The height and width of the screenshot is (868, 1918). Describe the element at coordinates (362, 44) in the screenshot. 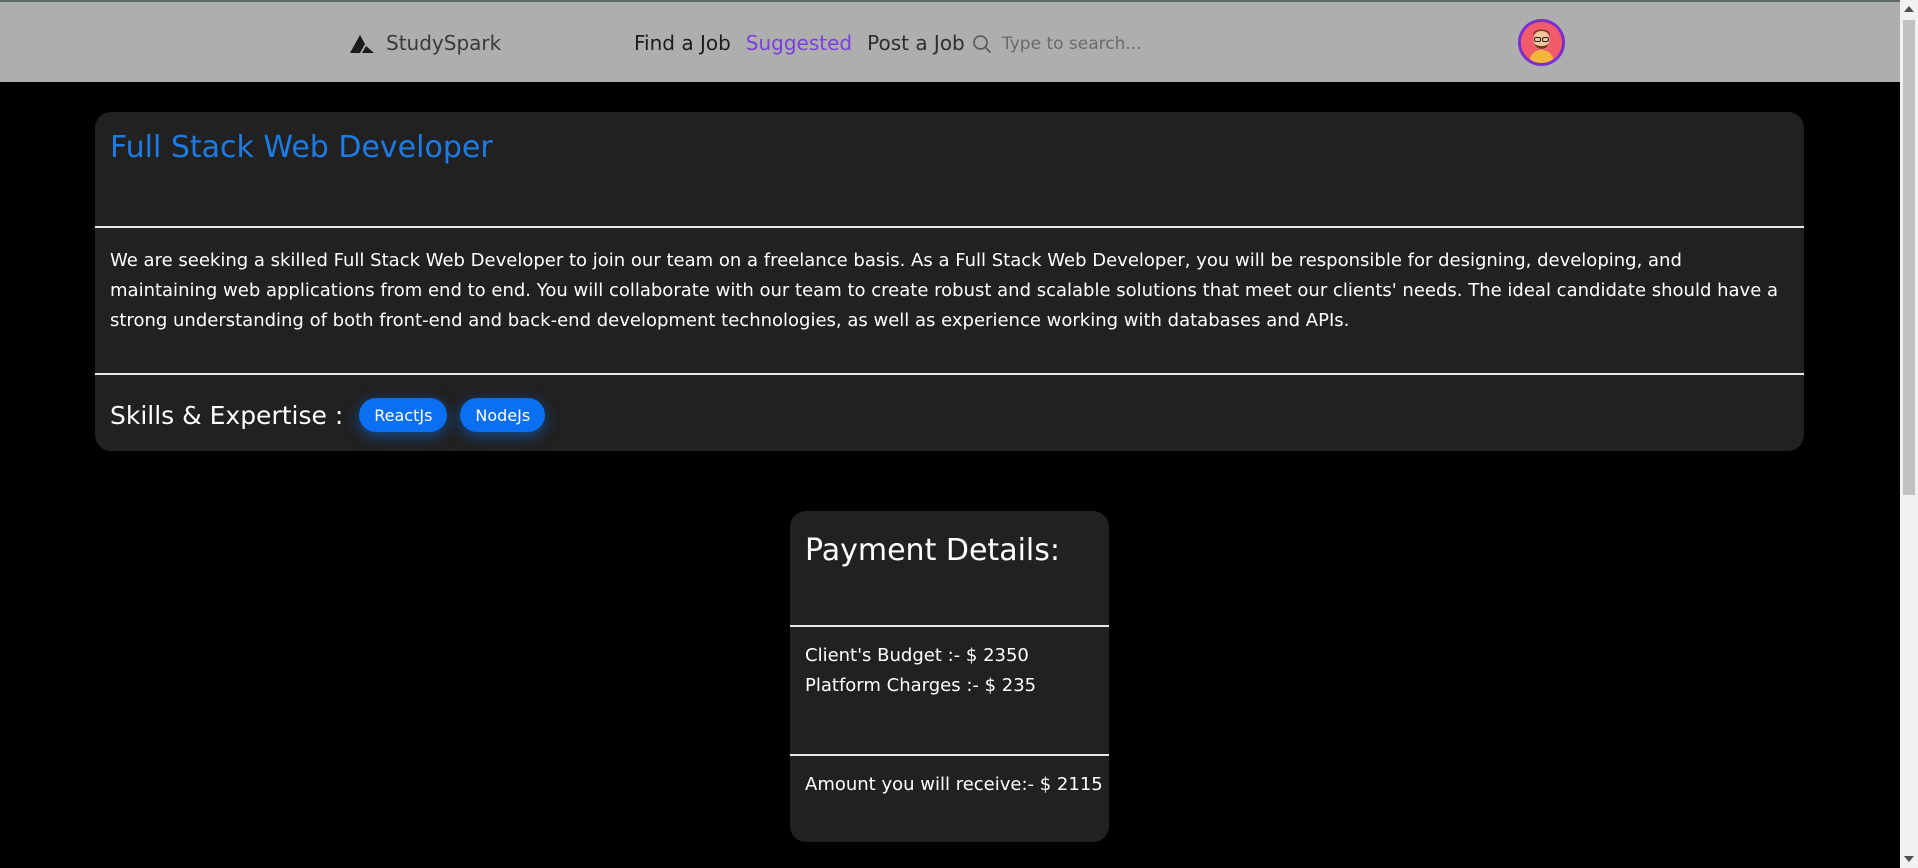

I see `brand-logo-icon` at that location.